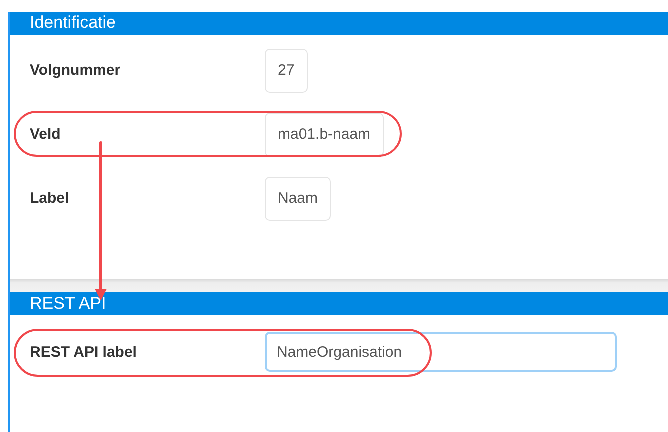  I want to click on field-label: Label, so click(50, 199).